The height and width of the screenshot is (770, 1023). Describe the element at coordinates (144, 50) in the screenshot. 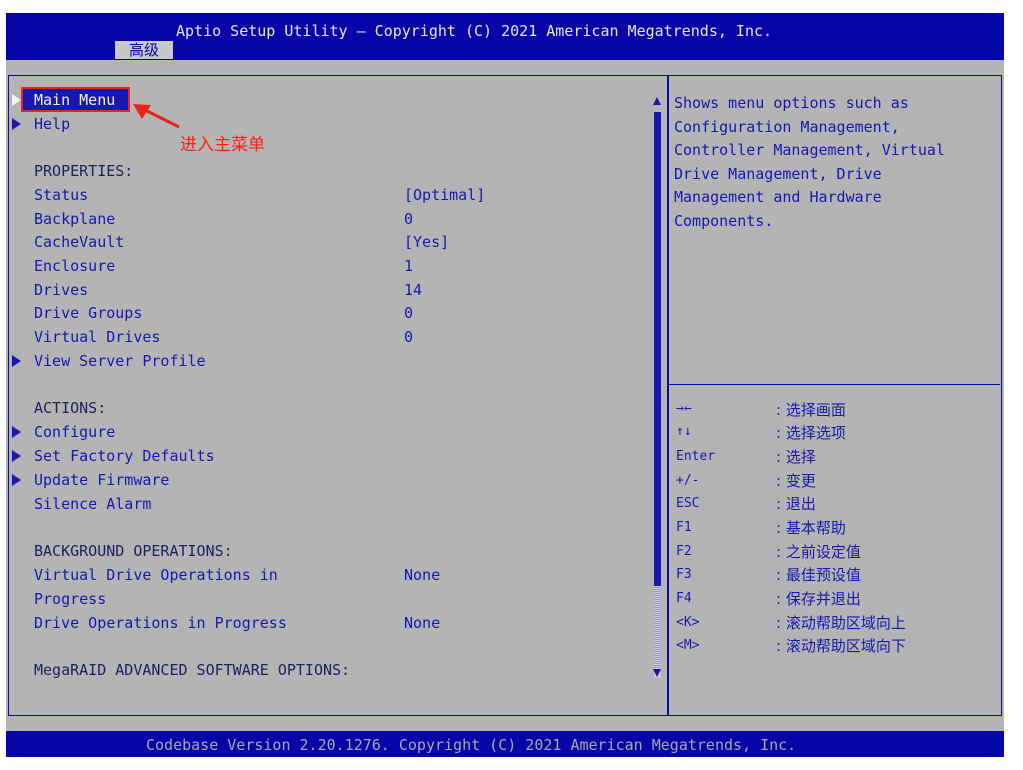

I see `tab-advanced: 高级` at that location.